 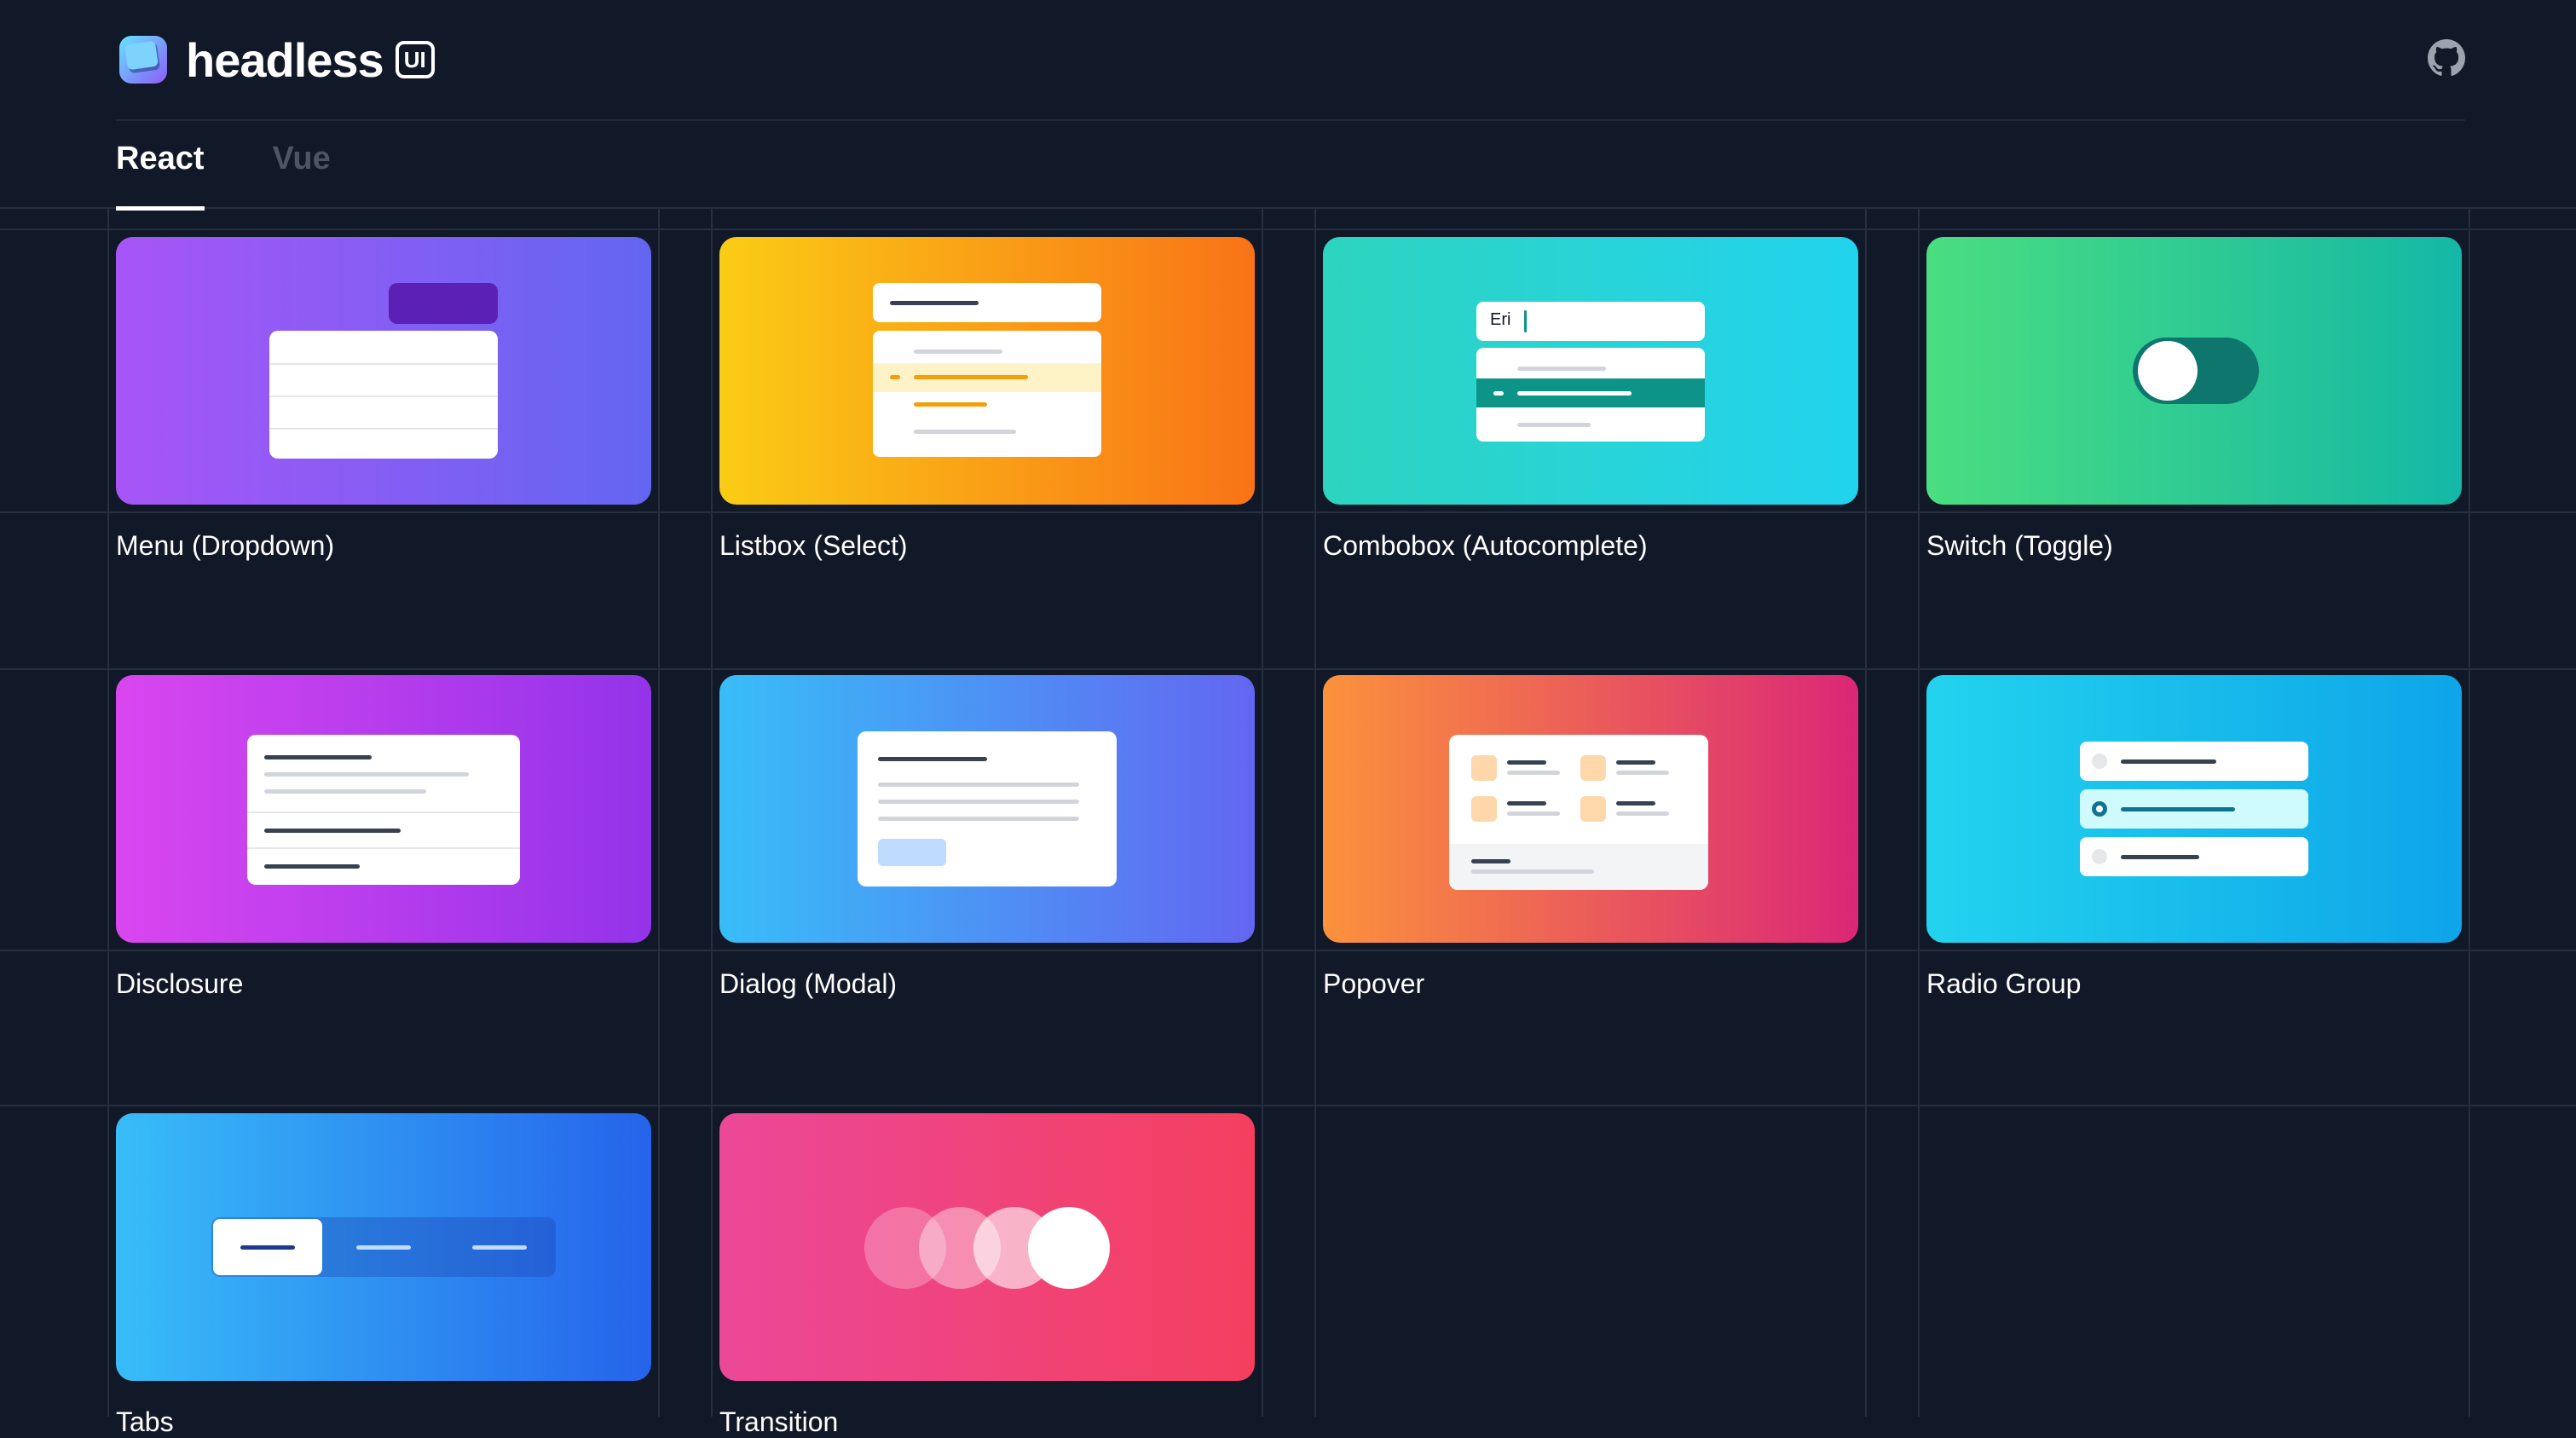 What do you see at coordinates (1590, 809) in the screenshot?
I see `popover-preview` at bounding box center [1590, 809].